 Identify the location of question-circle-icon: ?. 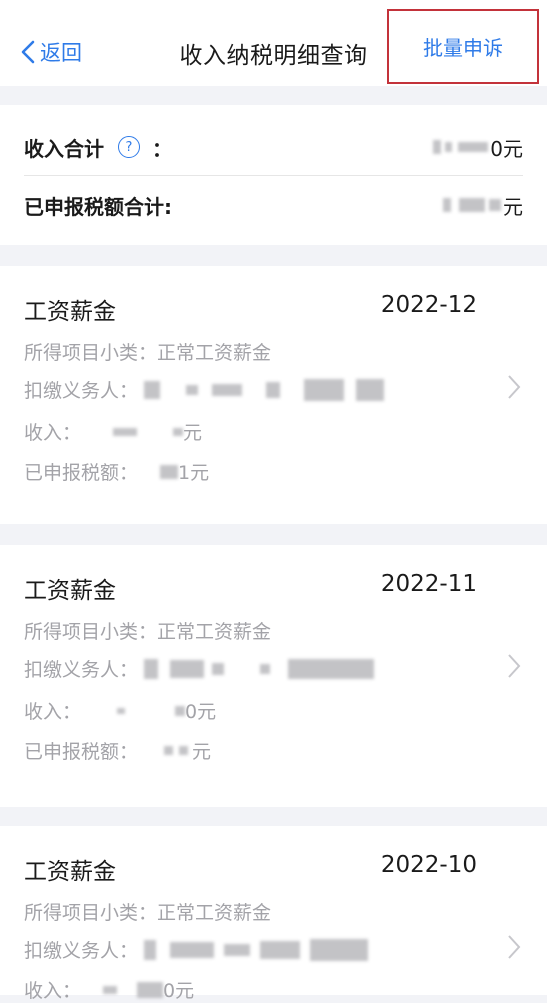
(129, 147).